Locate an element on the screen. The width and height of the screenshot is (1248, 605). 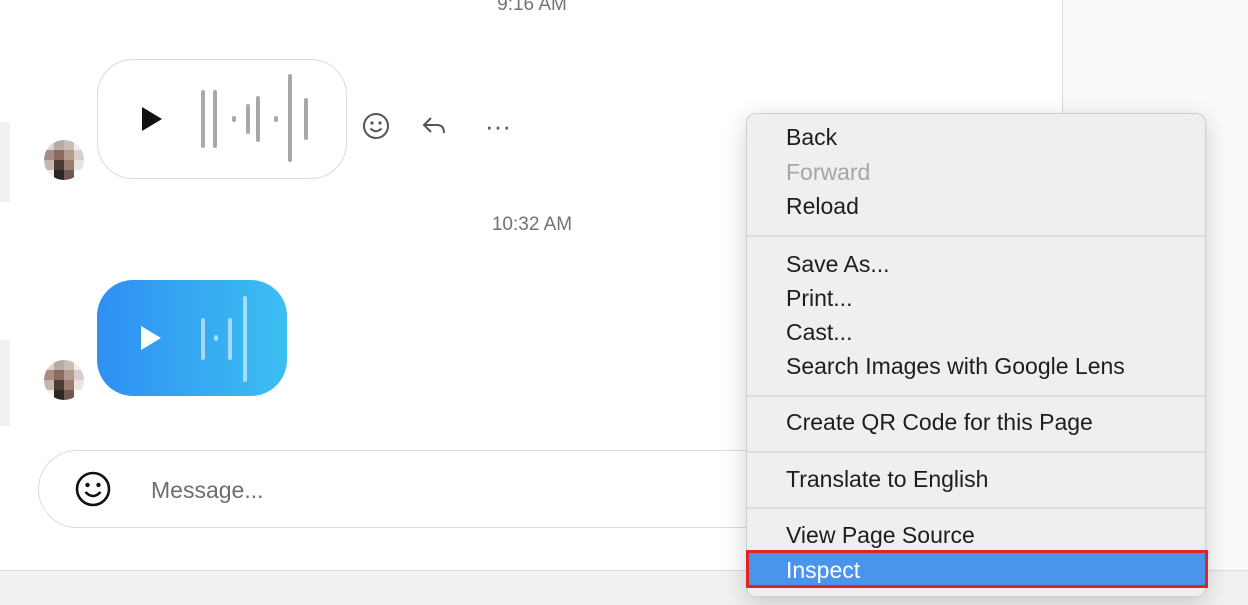
more-icon: ··· is located at coordinates (498, 126).